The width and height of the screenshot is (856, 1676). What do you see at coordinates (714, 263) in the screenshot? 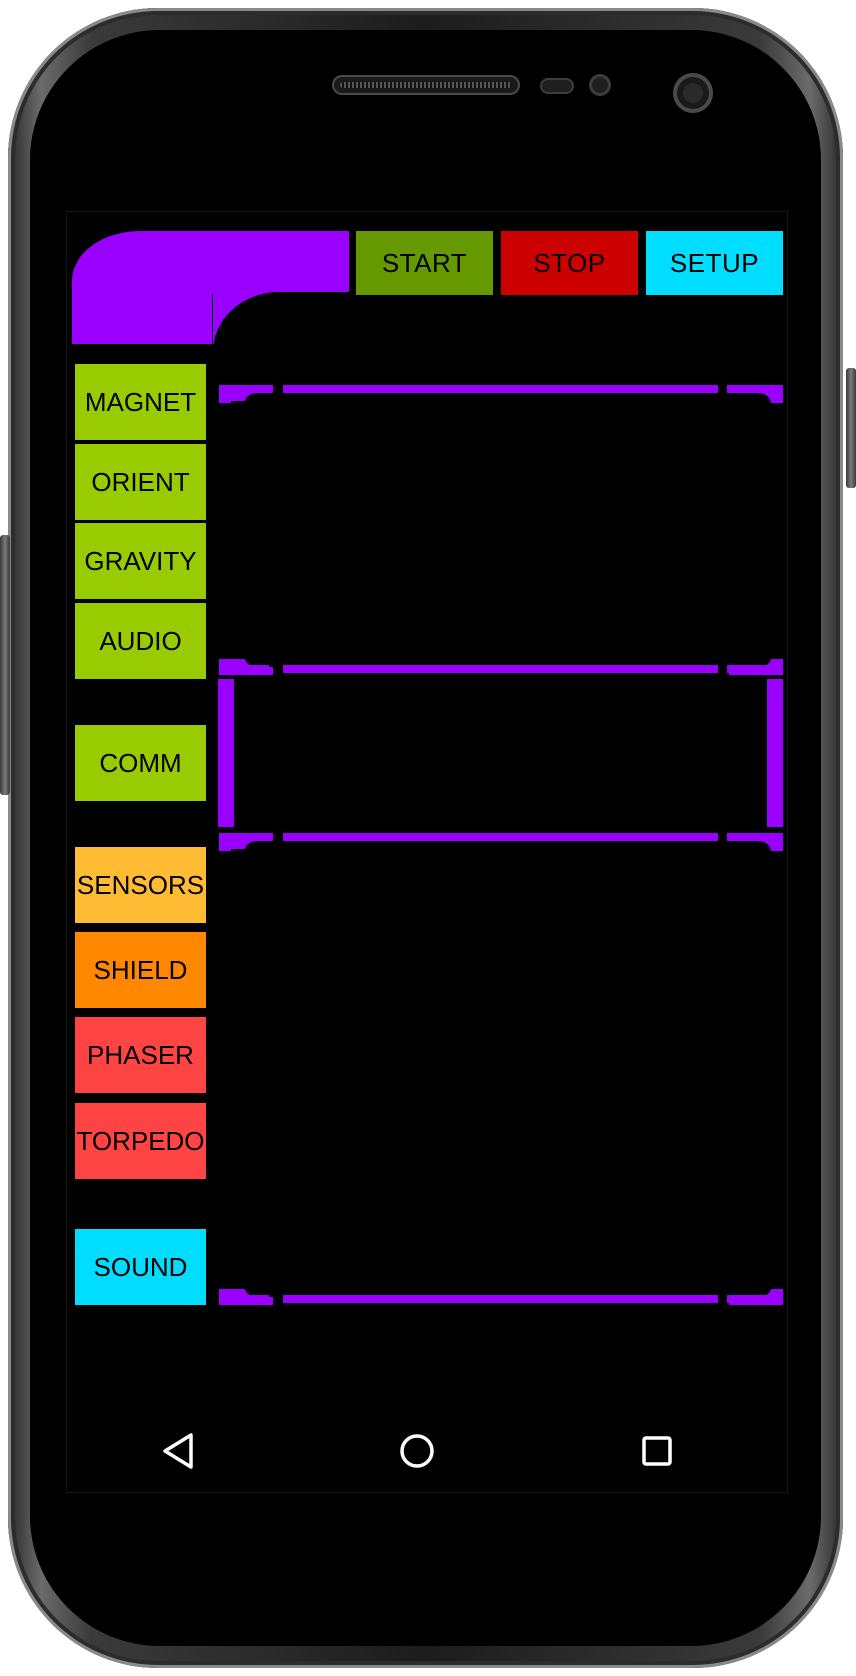
I see `setup-button: SETUP` at bounding box center [714, 263].